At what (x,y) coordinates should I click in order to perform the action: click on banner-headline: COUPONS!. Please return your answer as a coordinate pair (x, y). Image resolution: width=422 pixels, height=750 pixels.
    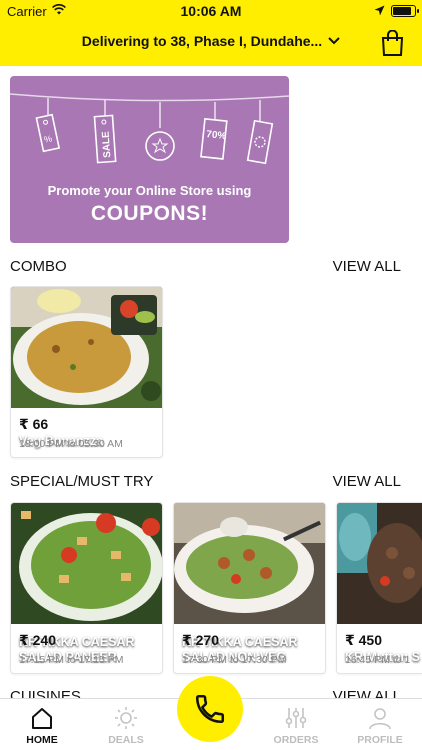
    Looking at the image, I should click on (149, 213).